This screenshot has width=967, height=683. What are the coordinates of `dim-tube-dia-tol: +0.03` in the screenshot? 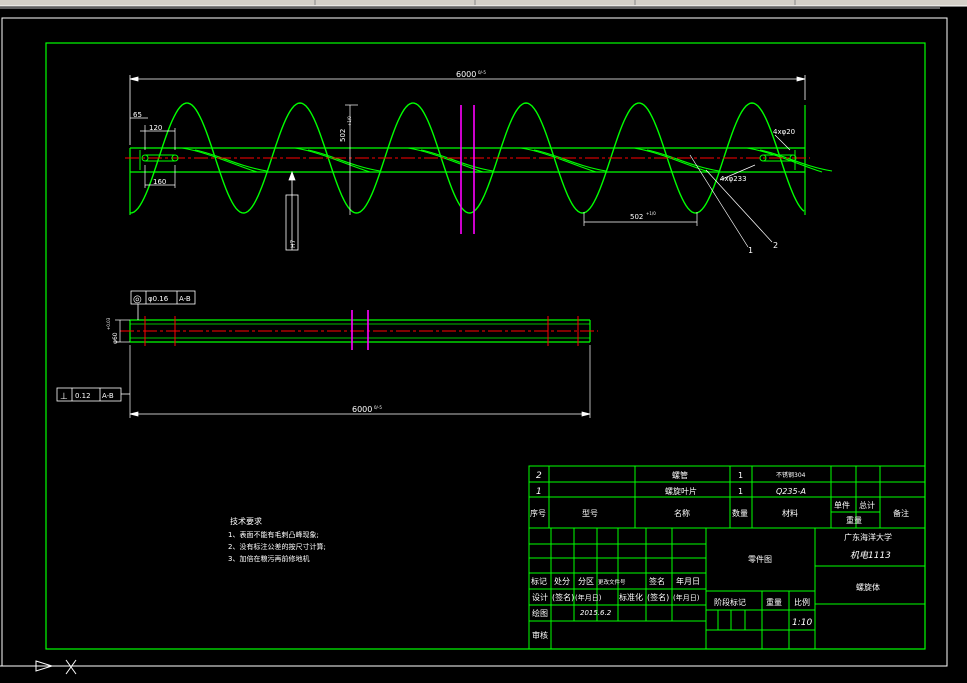 It's located at (108, 323).